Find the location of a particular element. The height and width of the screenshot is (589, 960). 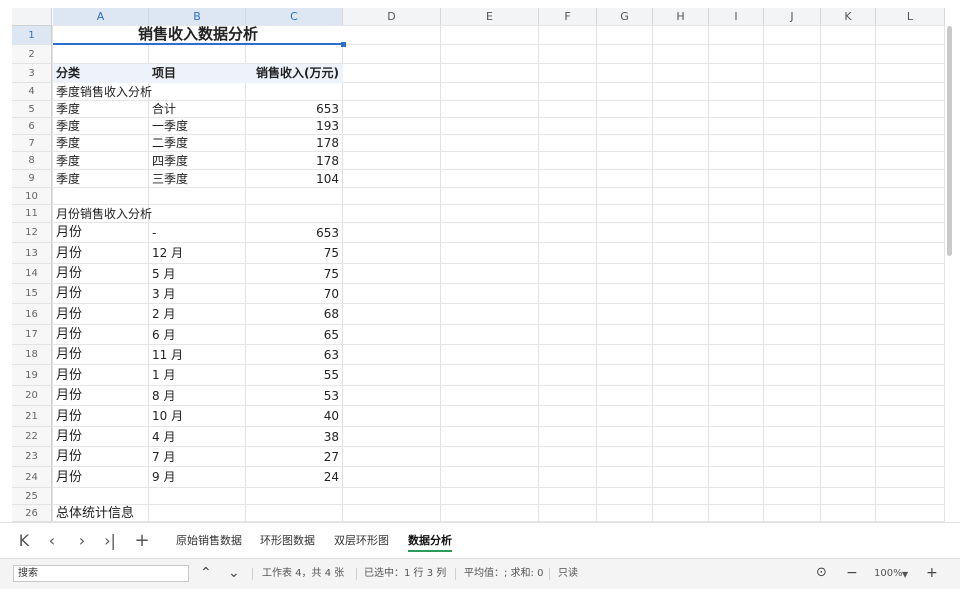

column-header-k: K is located at coordinates (848, 17).